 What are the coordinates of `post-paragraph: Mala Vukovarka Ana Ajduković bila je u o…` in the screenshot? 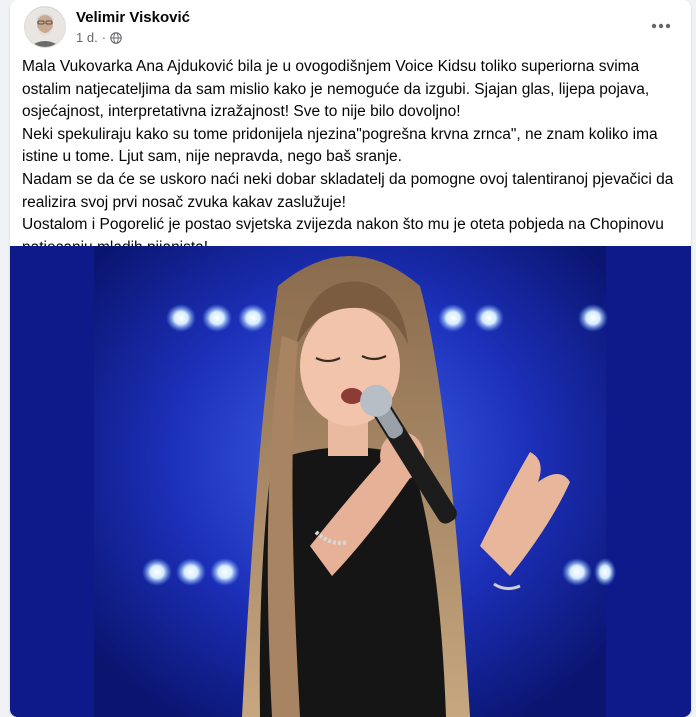 It's located at (336, 89).